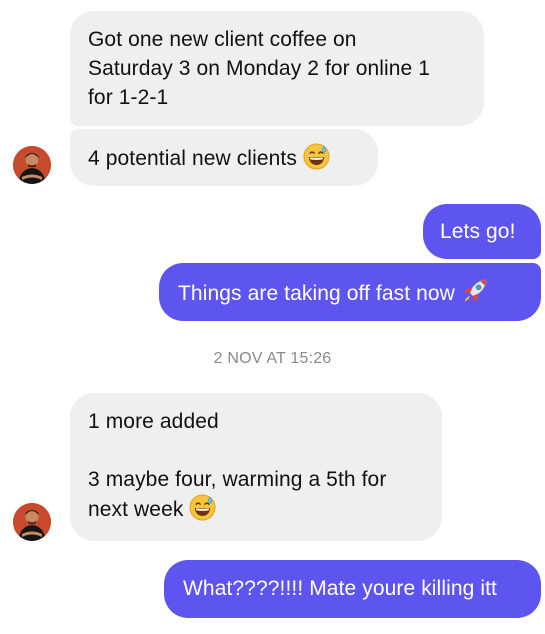 Image resolution: width=545 pixels, height=634 pixels. What do you see at coordinates (136, 509) in the screenshot?
I see `message-text: next week` at bounding box center [136, 509].